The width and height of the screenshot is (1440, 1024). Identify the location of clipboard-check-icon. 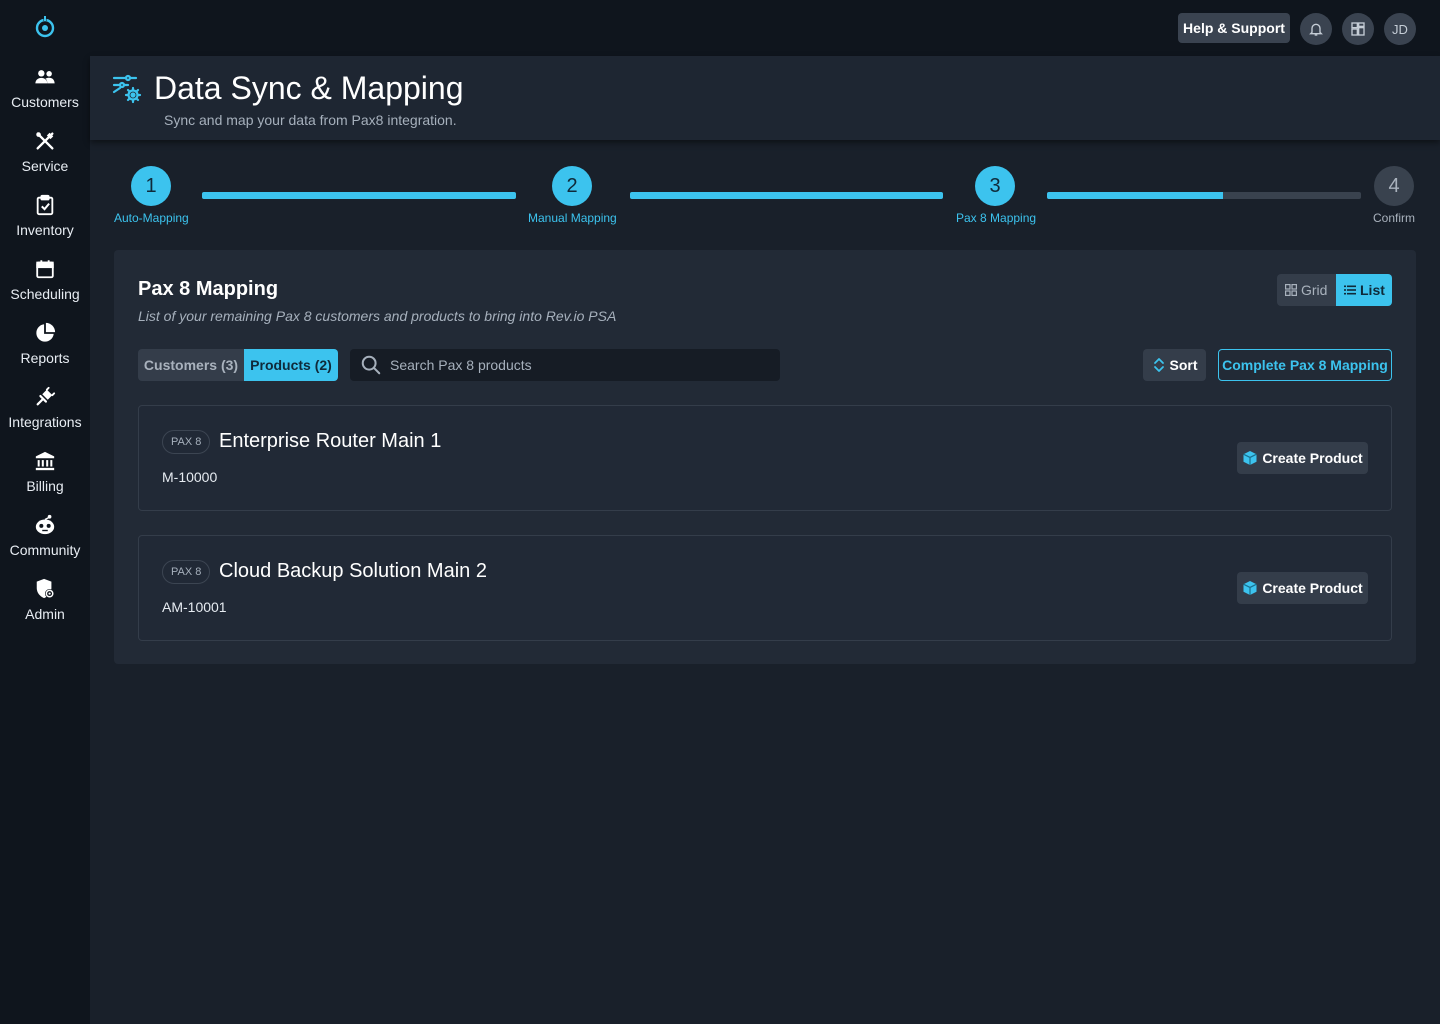
(45, 205).